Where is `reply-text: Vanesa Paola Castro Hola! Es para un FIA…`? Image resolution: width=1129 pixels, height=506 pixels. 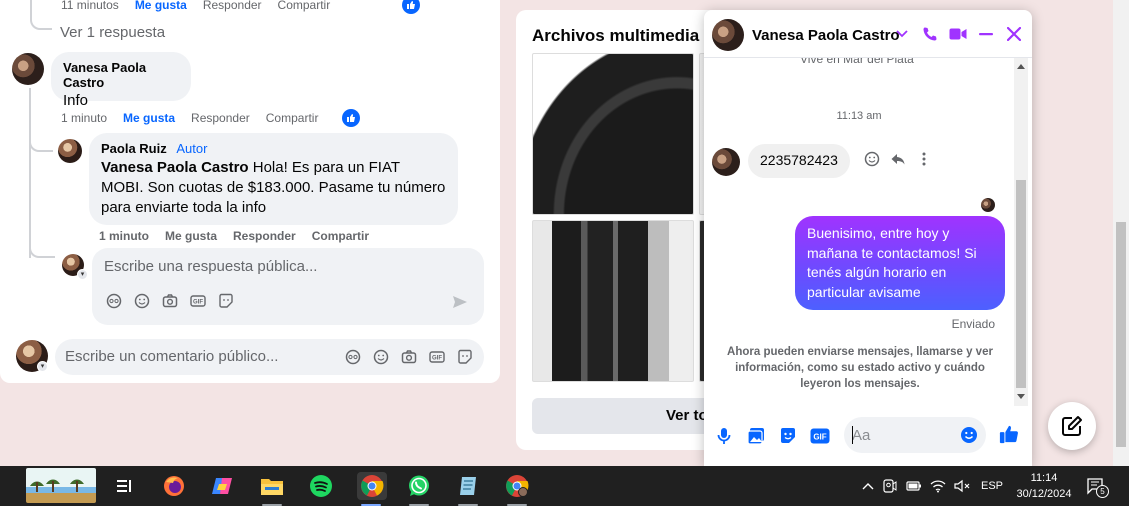
reply-text: Vanesa Paola Castro Hola! Es para un FIA… is located at coordinates (273, 188).